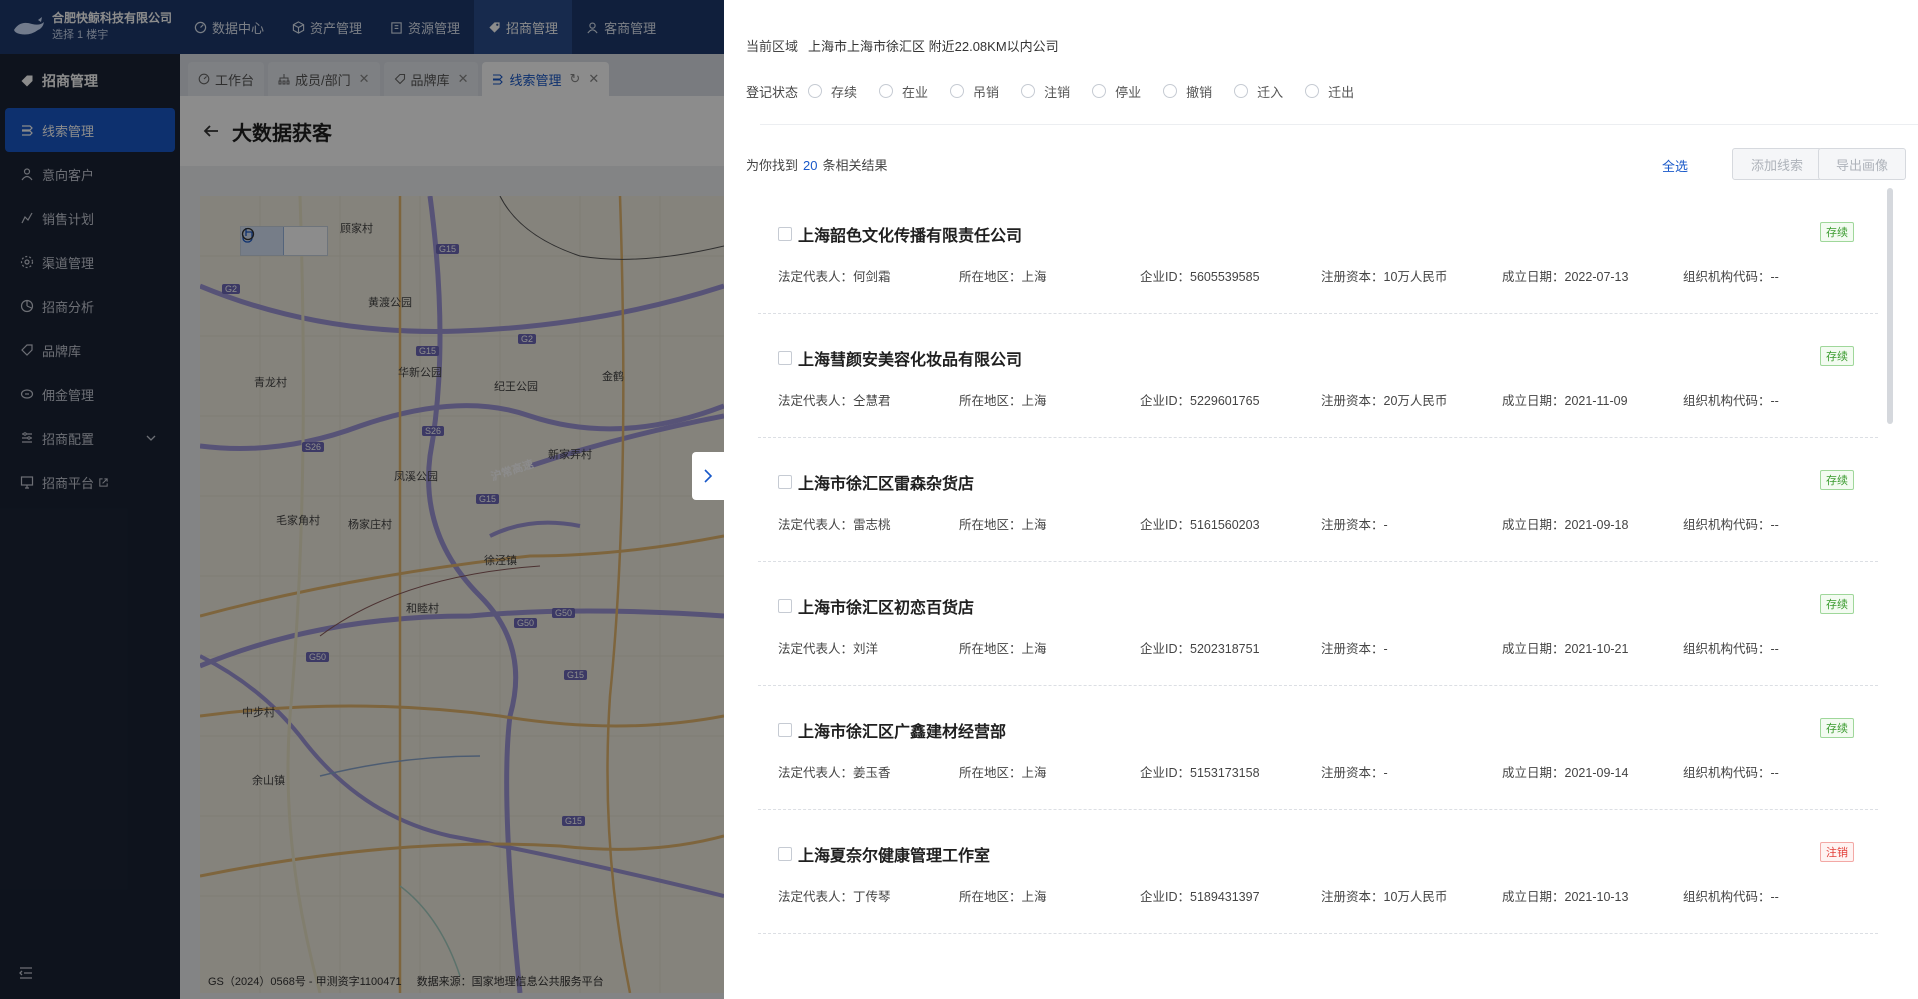 The image size is (1918, 999). What do you see at coordinates (1199, 92) in the screenshot?
I see `status-option-label: 撤销` at bounding box center [1199, 92].